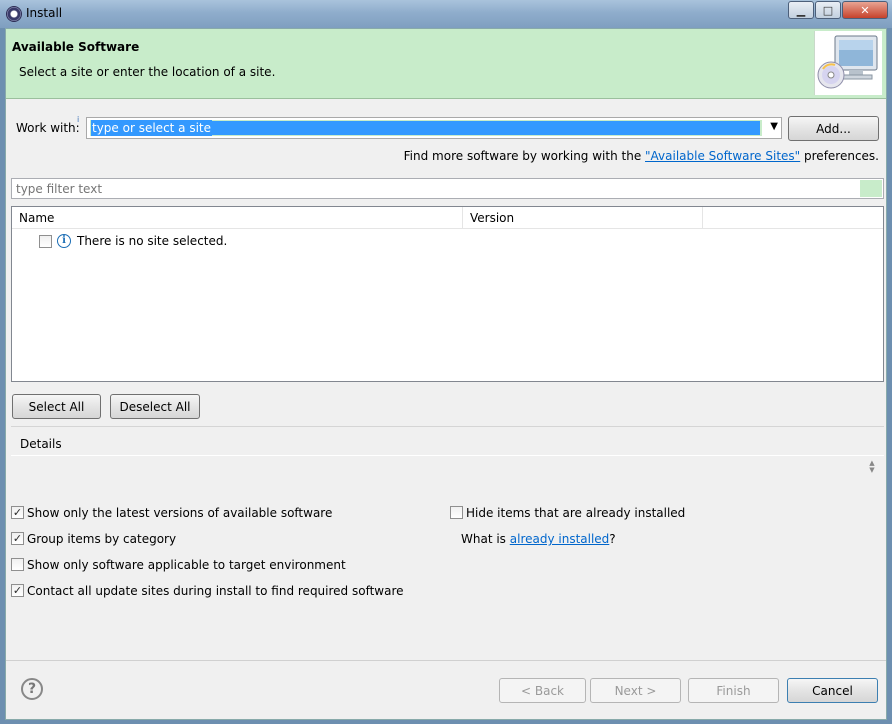 The height and width of the screenshot is (724, 892). What do you see at coordinates (801, 10) in the screenshot?
I see `minimize-button: ▁` at bounding box center [801, 10].